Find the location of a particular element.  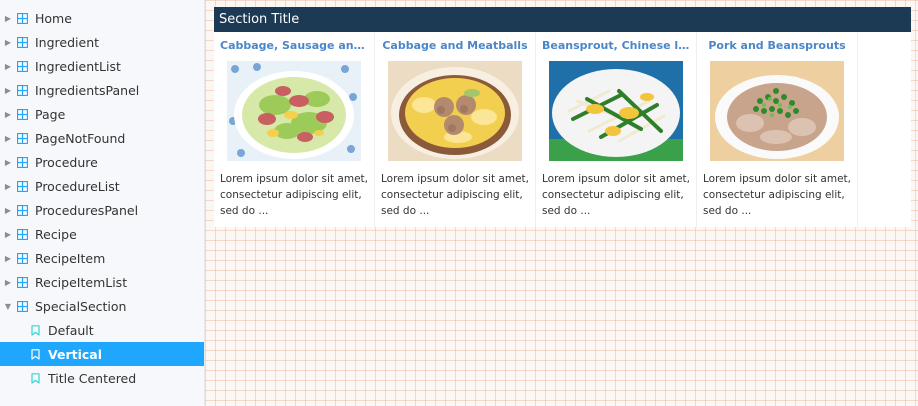

tree-item-ingredientlist: ▶ IngredientList is located at coordinates (102, 66).